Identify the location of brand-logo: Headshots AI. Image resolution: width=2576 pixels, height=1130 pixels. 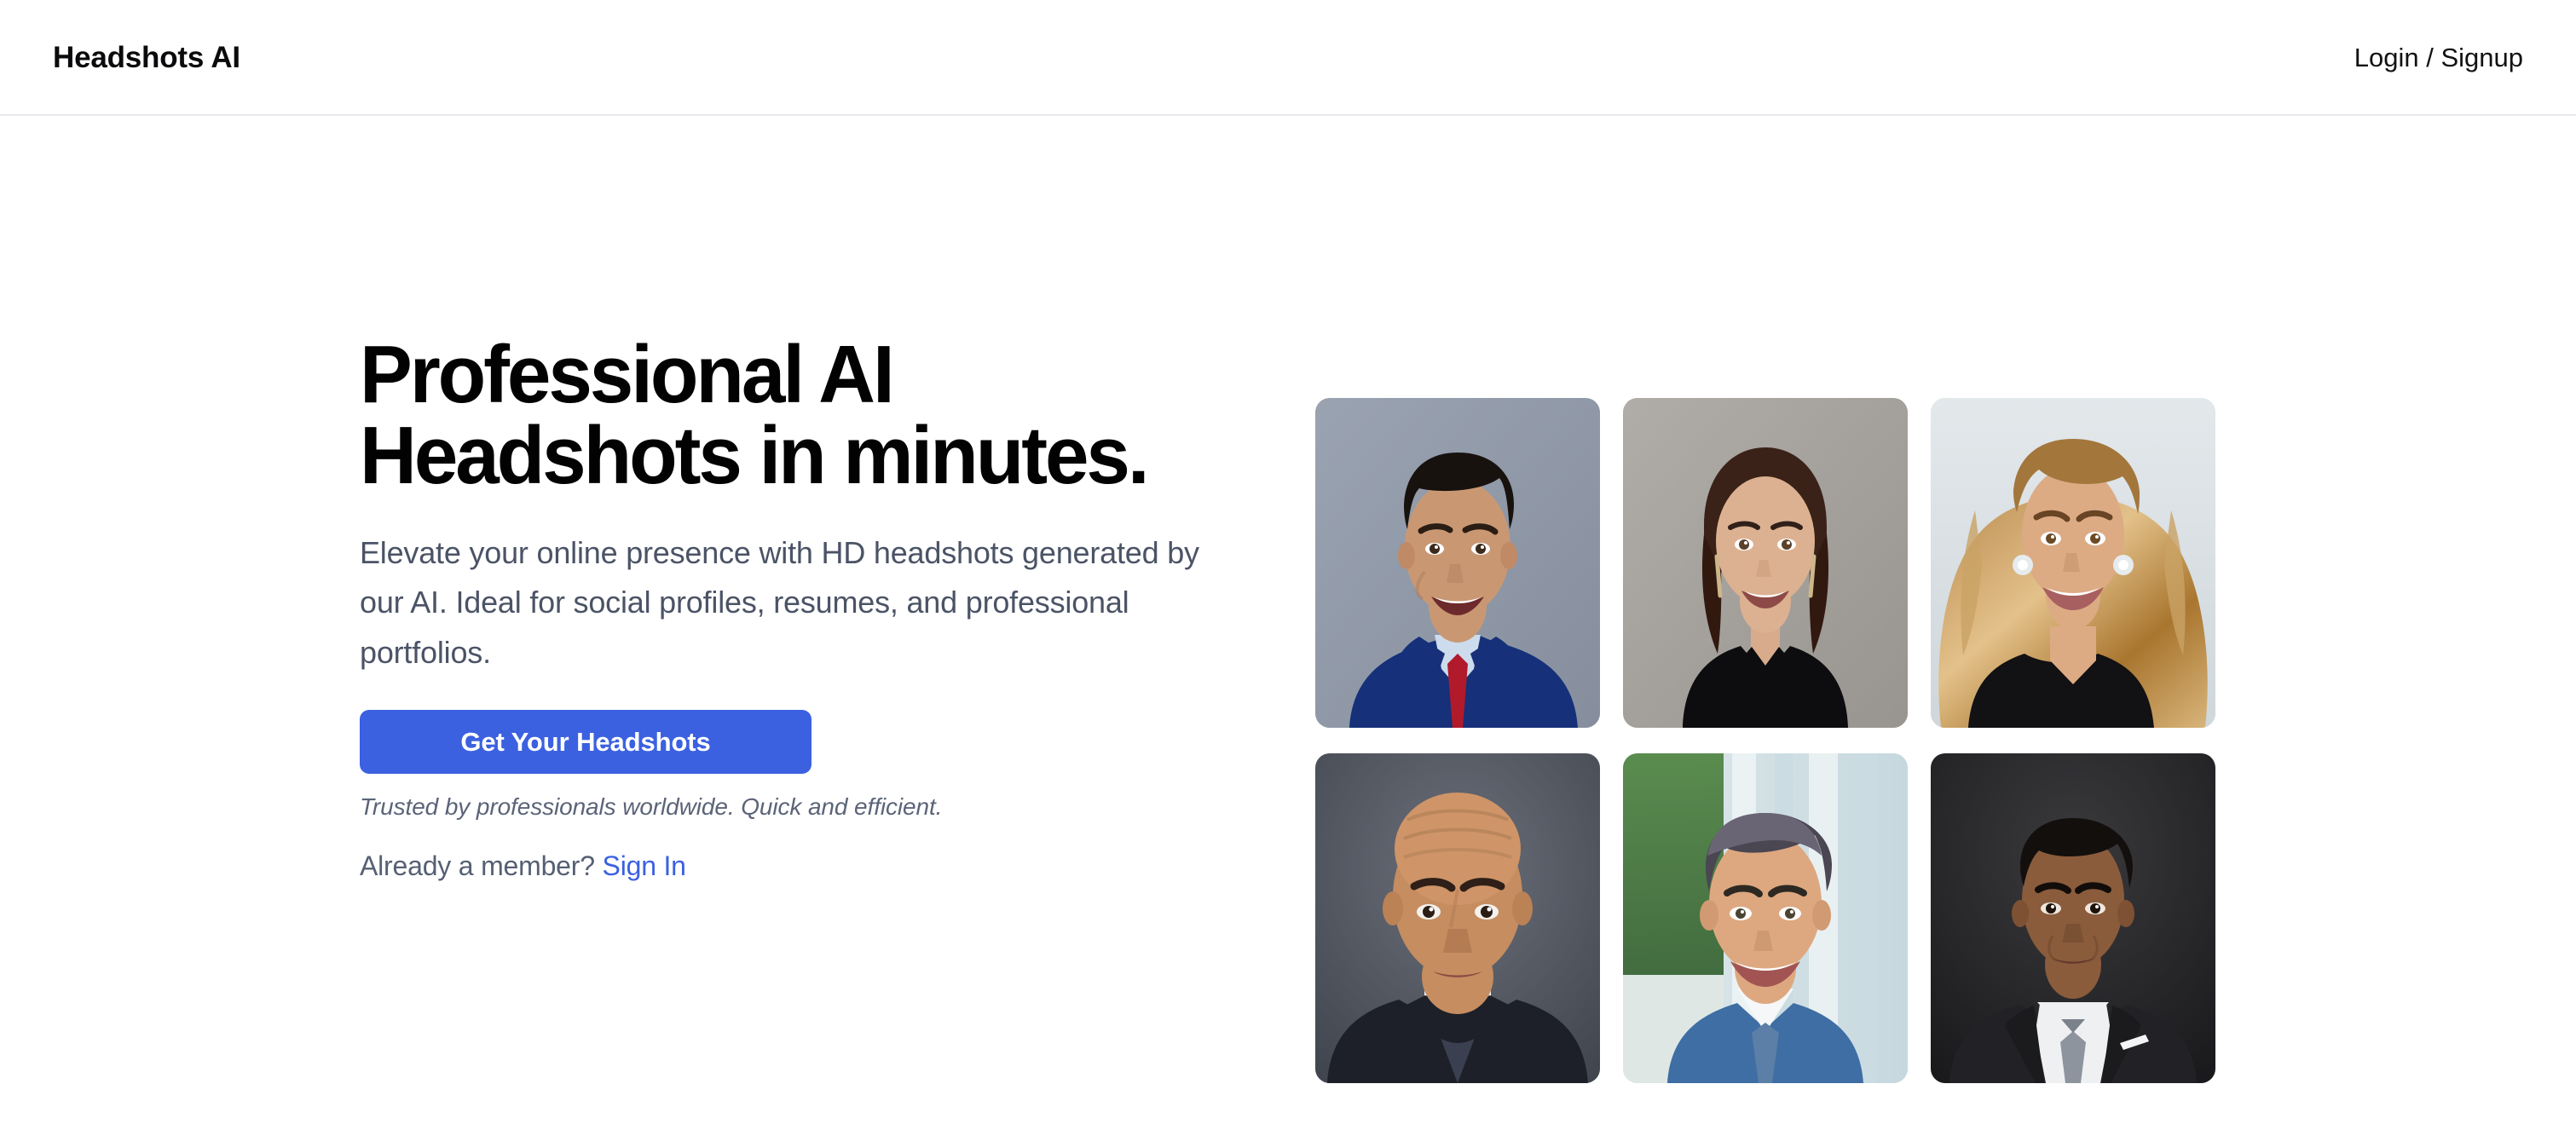
(146, 57).